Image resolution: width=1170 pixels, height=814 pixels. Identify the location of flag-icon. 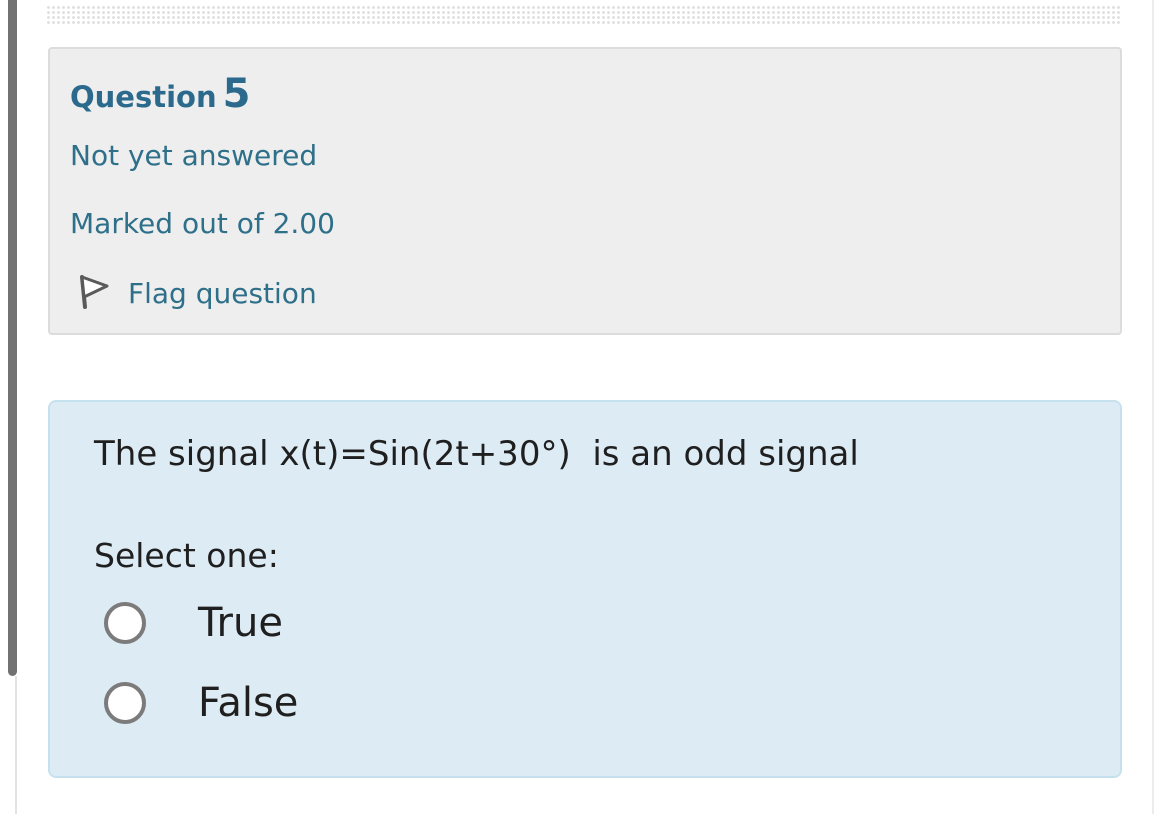
(92, 293).